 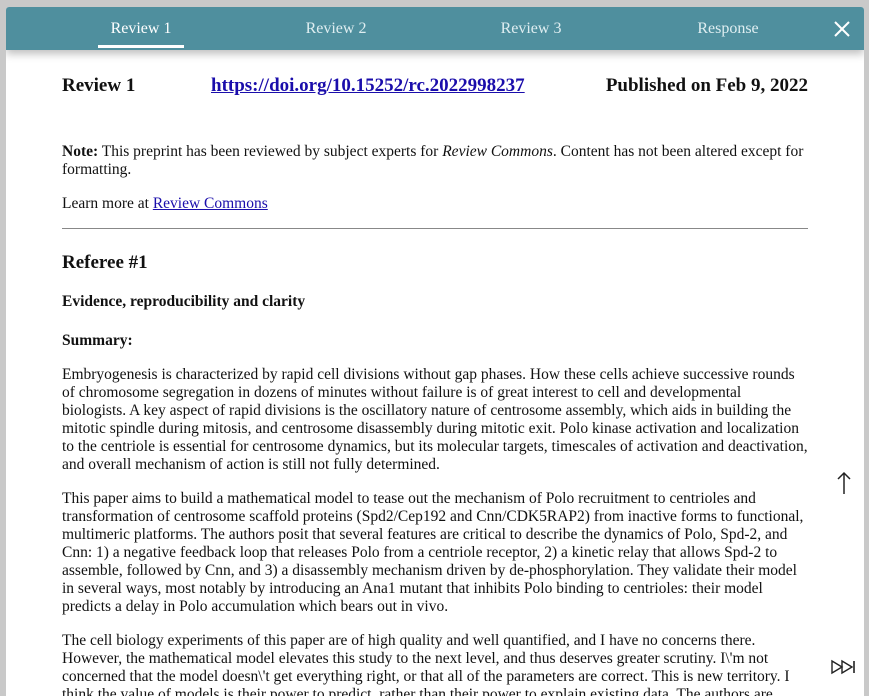 What do you see at coordinates (107, 203) in the screenshot?
I see `learn-more-text: Learn more at` at bounding box center [107, 203].